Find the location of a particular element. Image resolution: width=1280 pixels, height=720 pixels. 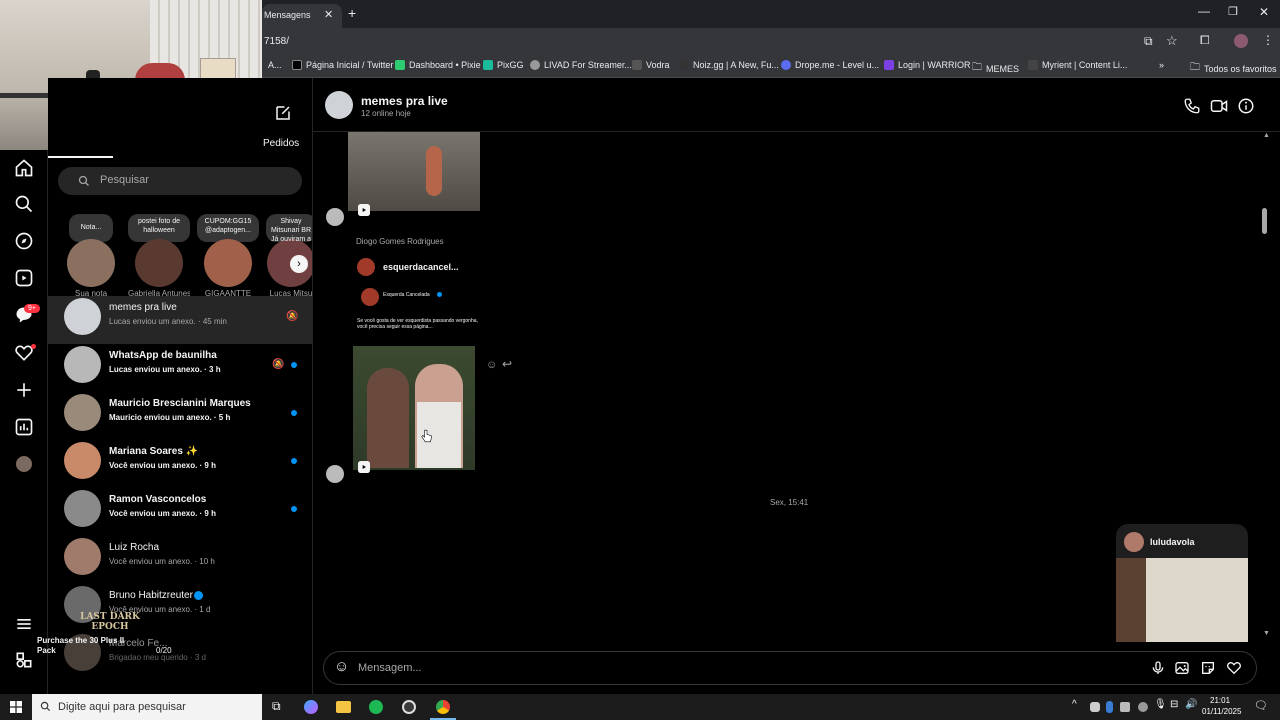

windows-start-icon is located at coordinates (16, 707).